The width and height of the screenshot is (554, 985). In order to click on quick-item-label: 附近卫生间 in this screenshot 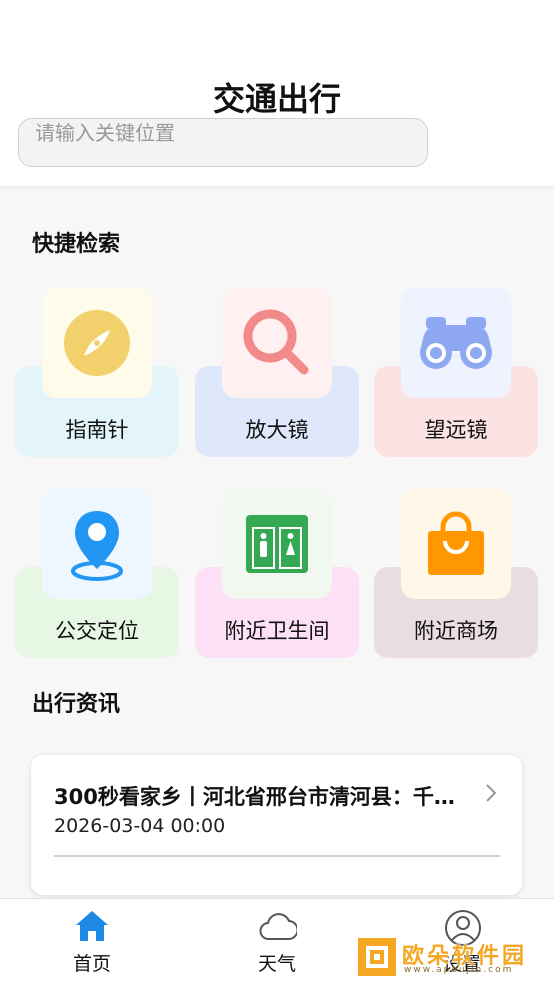, I will do `click(277, 631)`.